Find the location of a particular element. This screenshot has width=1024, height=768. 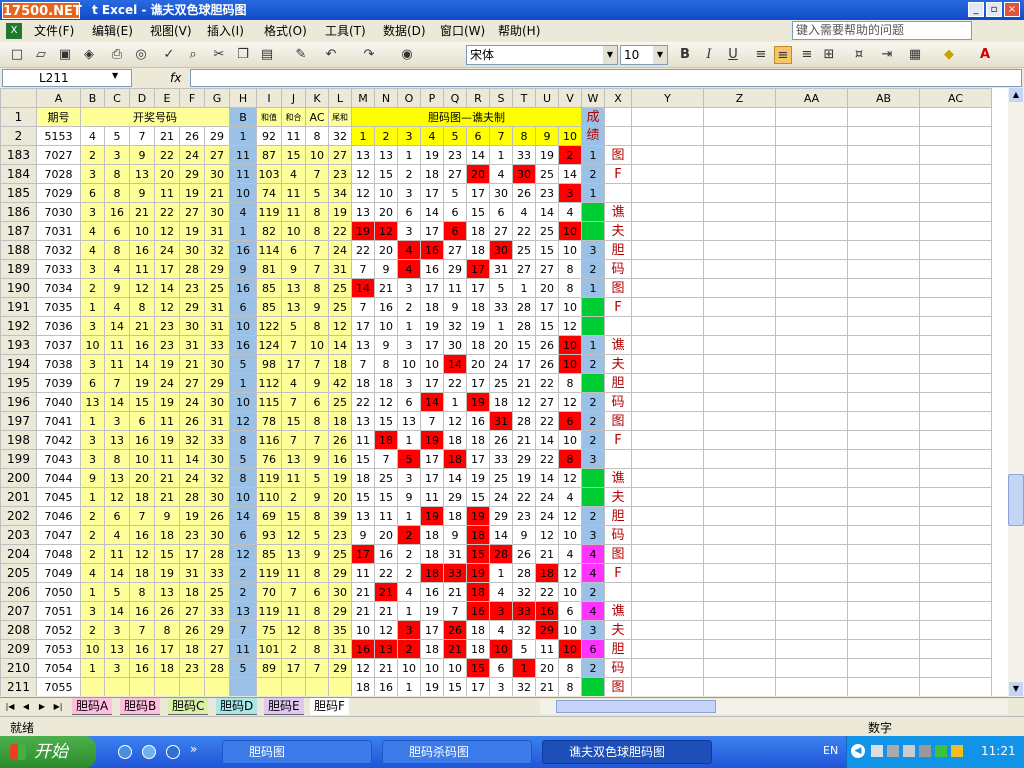

cell-tail: 18 is located at coordinates (340, 421).